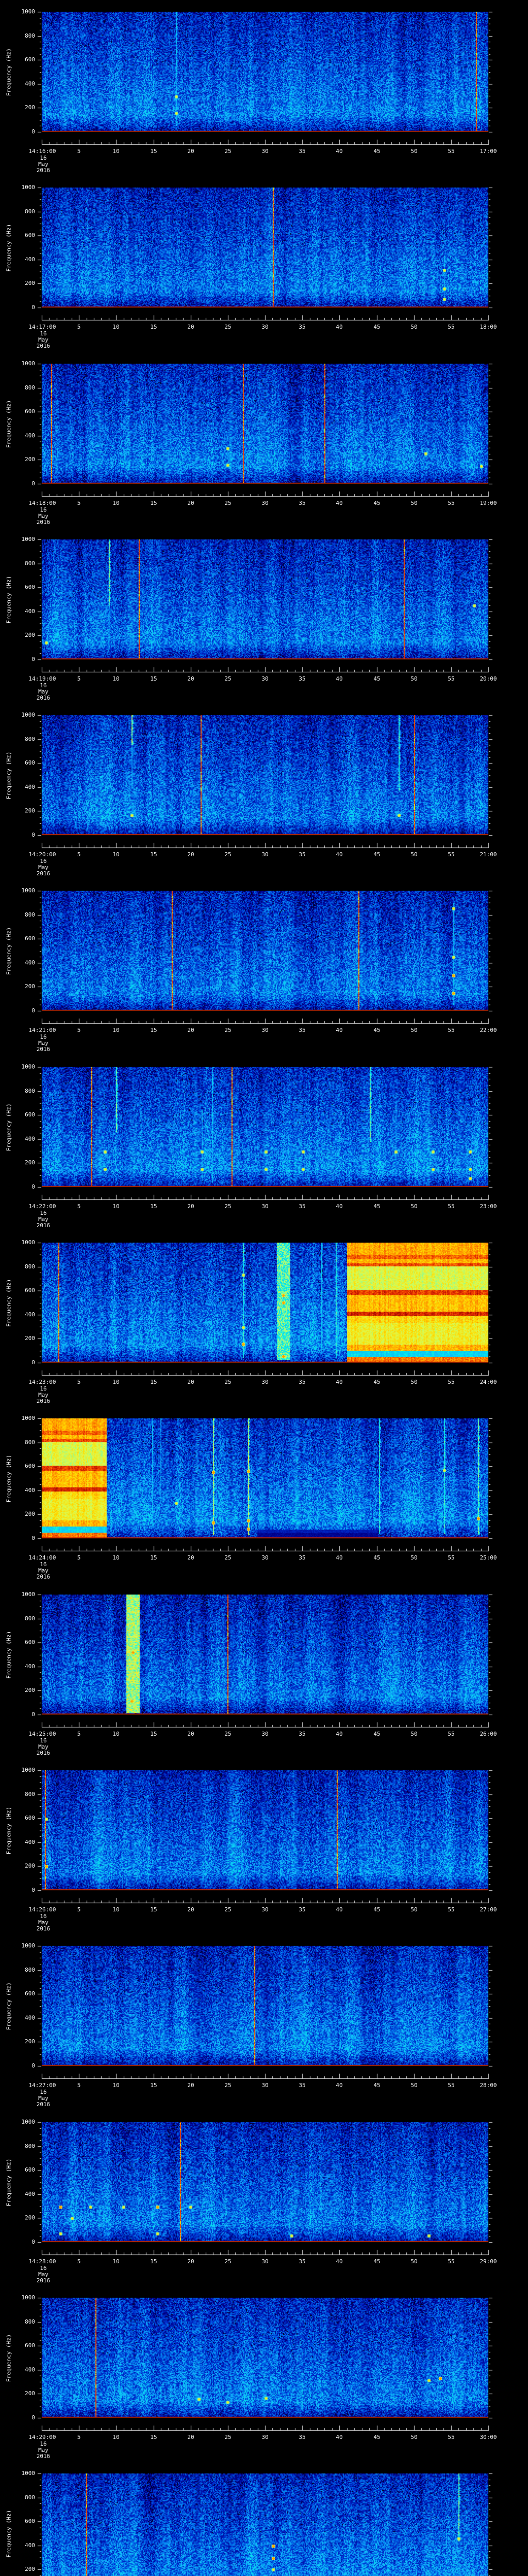 The width and height of the screenshot is (528, 2576). What do you see at coordinates (488, 1557) in the screenshot?
I see `x-end-time-label: 25:00` at bounding box center [488, 1557].